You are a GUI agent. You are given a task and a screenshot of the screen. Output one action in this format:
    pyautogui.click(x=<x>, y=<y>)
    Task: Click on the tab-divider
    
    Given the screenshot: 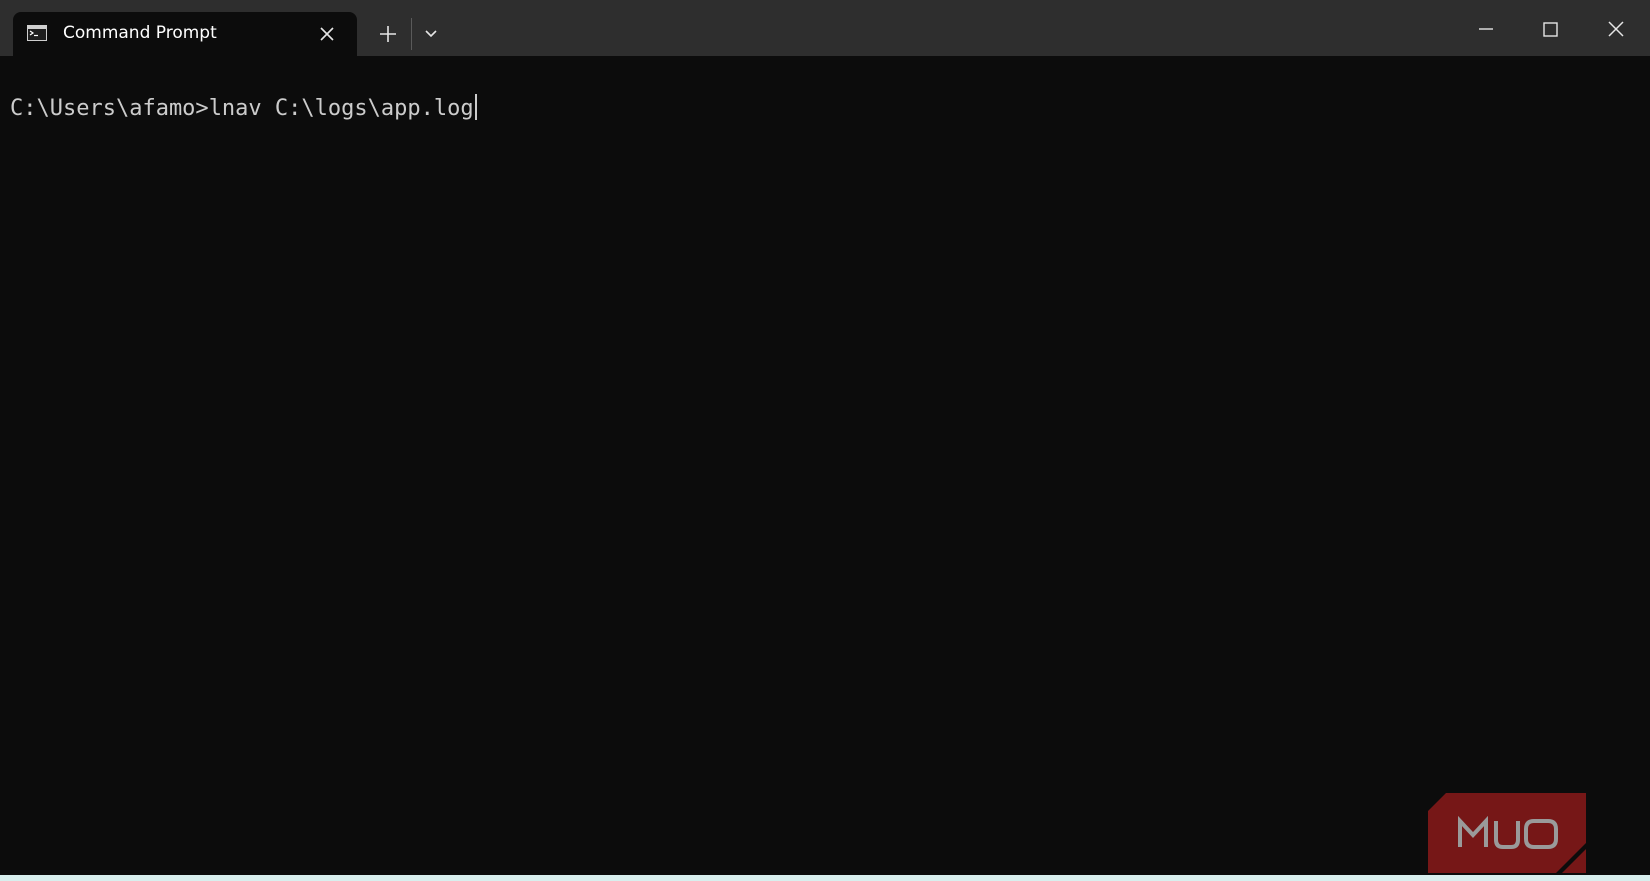 What is the action you would take?
    pyautogui.click(x=411, y=34)
    